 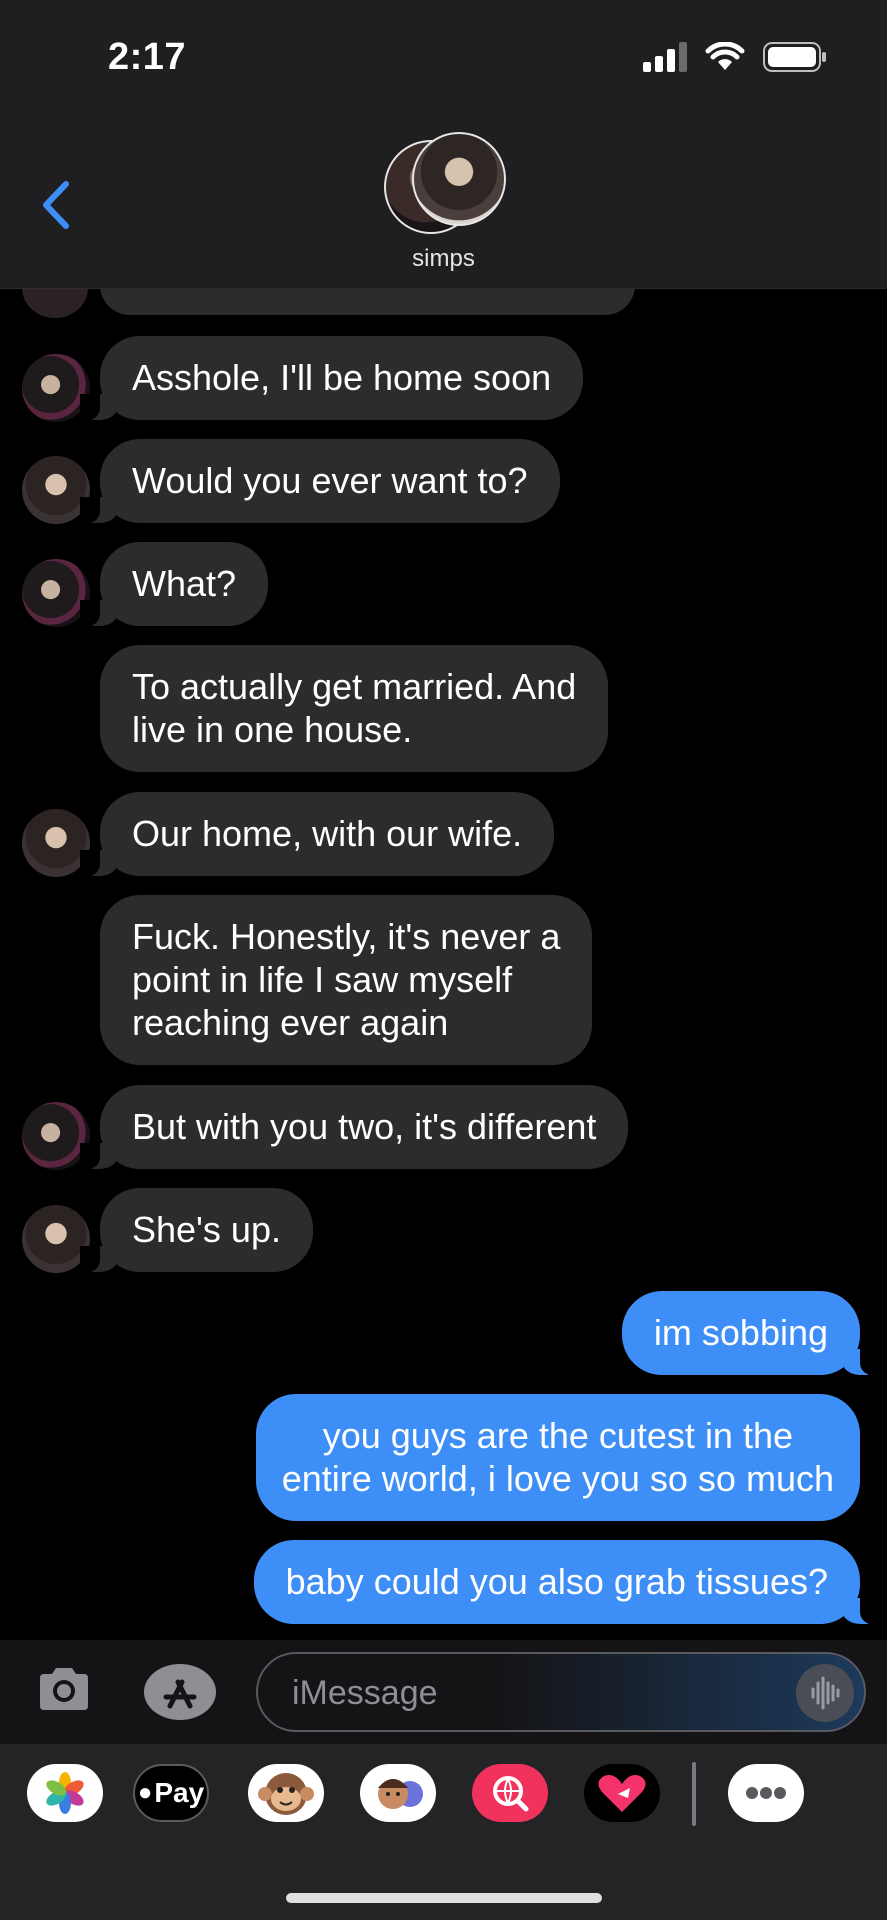 What do you see at coordinates (365, 1693) in the screenshot?
I see `message-input-placeholder: iMessage` at bounding box center [365, 1693].